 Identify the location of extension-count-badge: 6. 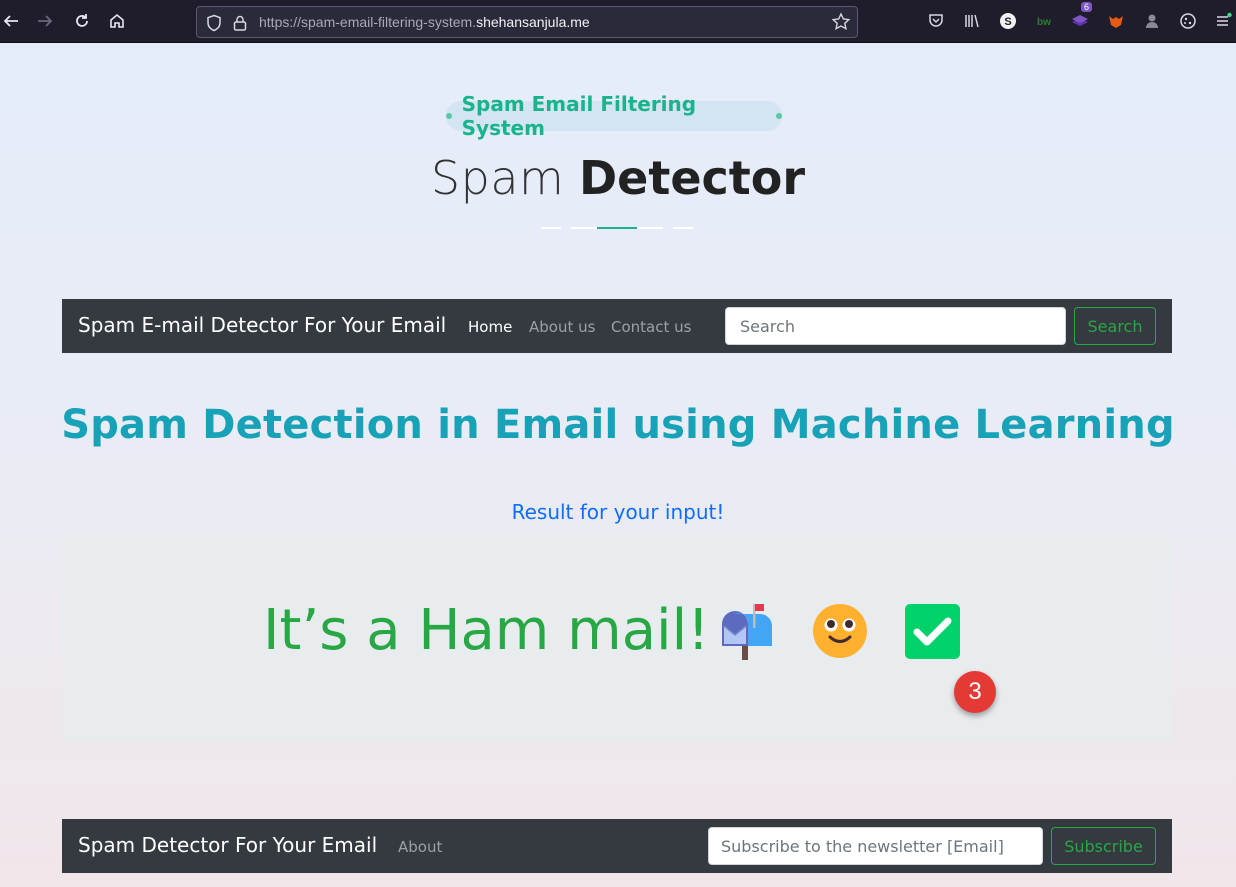
(1086, 7).